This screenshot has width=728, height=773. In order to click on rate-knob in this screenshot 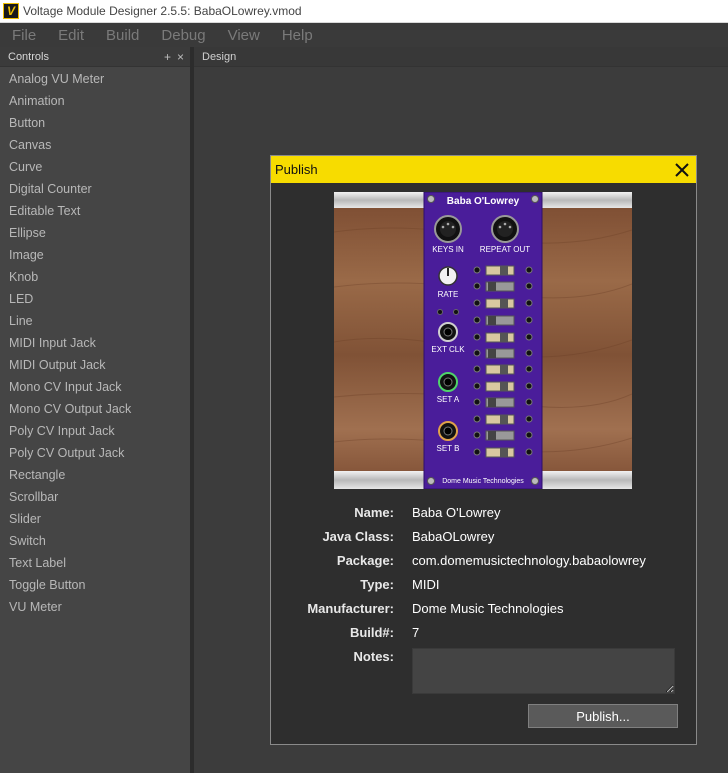, I will do `click(448, 276)`.